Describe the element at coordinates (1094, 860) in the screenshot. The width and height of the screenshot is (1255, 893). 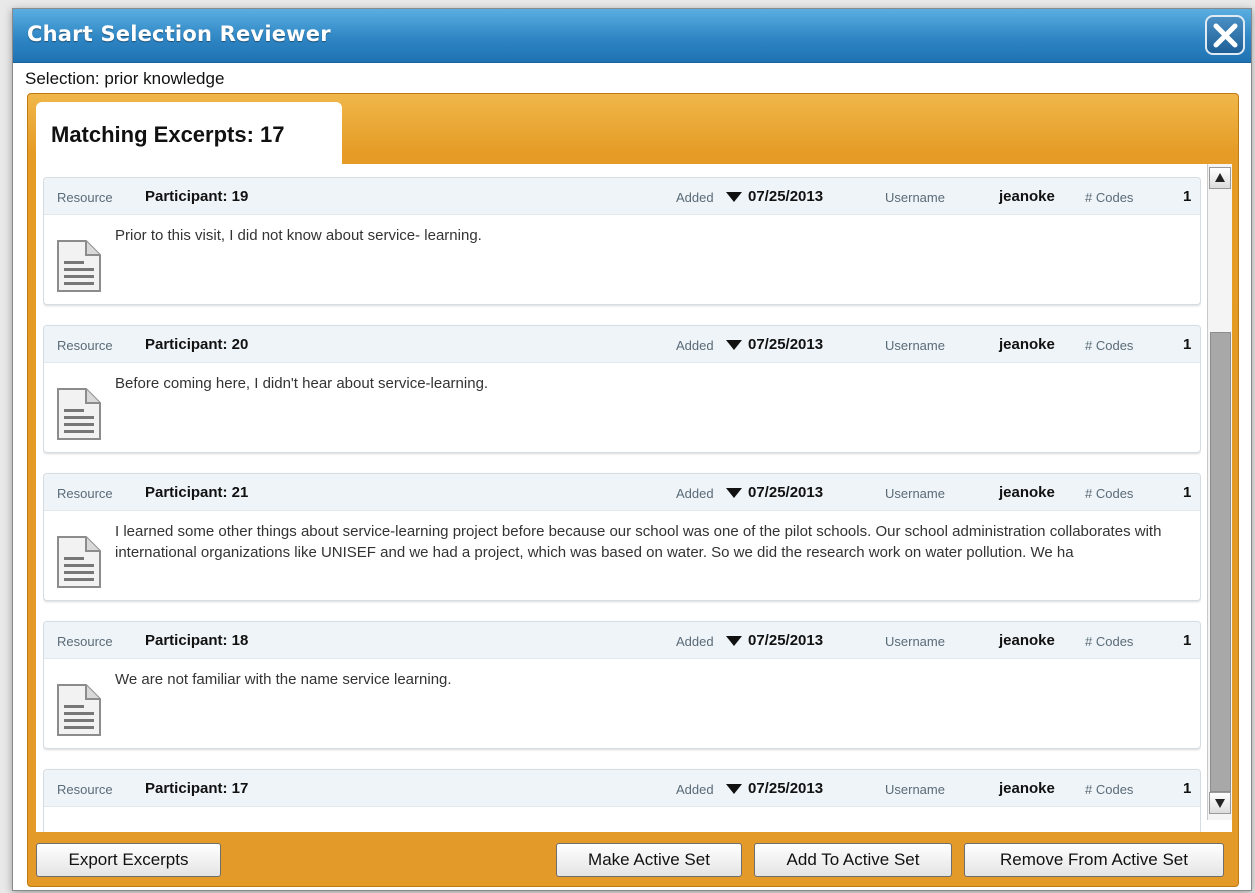
I see `remove-from-active-set-button: Remove From Active Set` at that location.